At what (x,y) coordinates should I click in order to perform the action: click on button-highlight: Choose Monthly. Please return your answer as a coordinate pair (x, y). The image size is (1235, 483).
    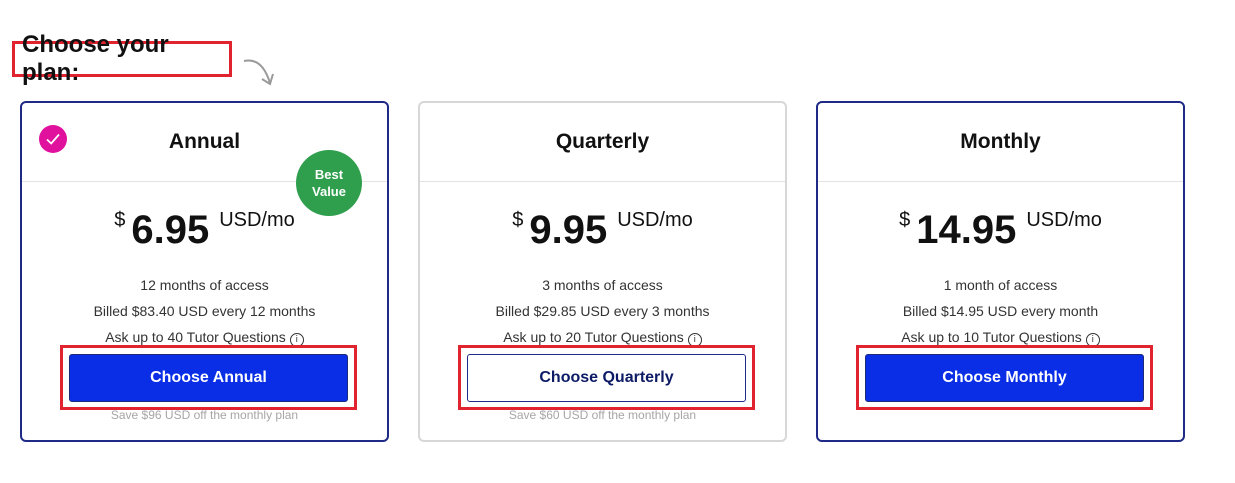
    Looking at the image, I should click on (1004, 377).